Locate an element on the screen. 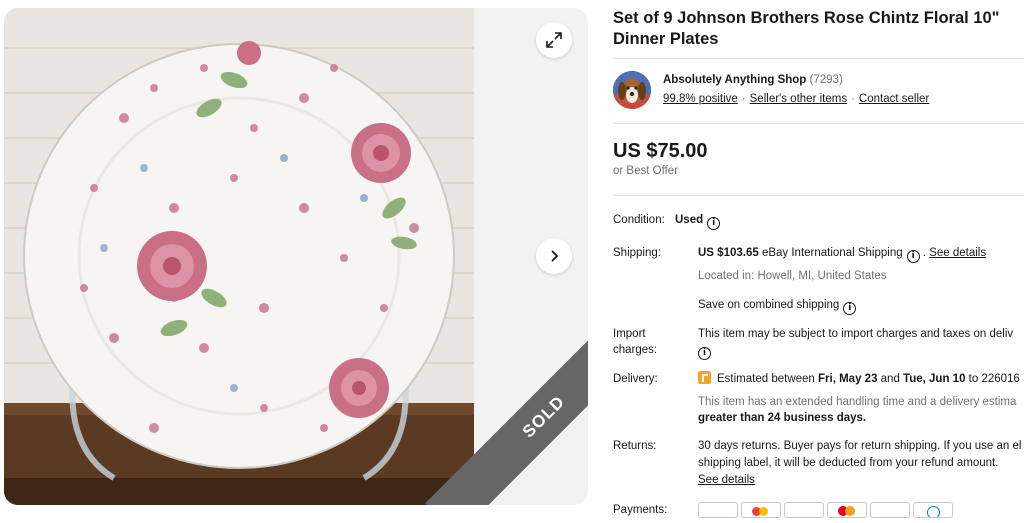  sellers-other-items-link: Seller's other items is located at coordinates (798, 99).